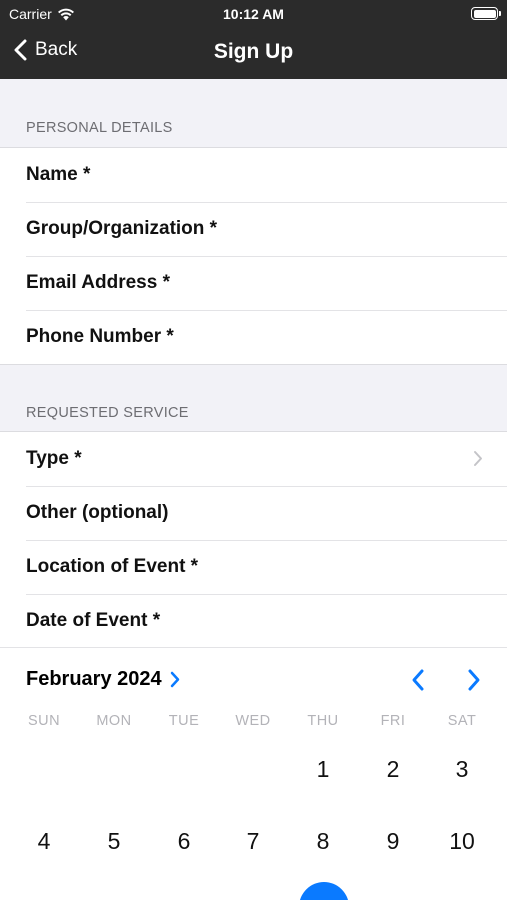  Describe the element at coordinates (393, 721) in the screenshot. I see `weekday-label: FRI` at that location.